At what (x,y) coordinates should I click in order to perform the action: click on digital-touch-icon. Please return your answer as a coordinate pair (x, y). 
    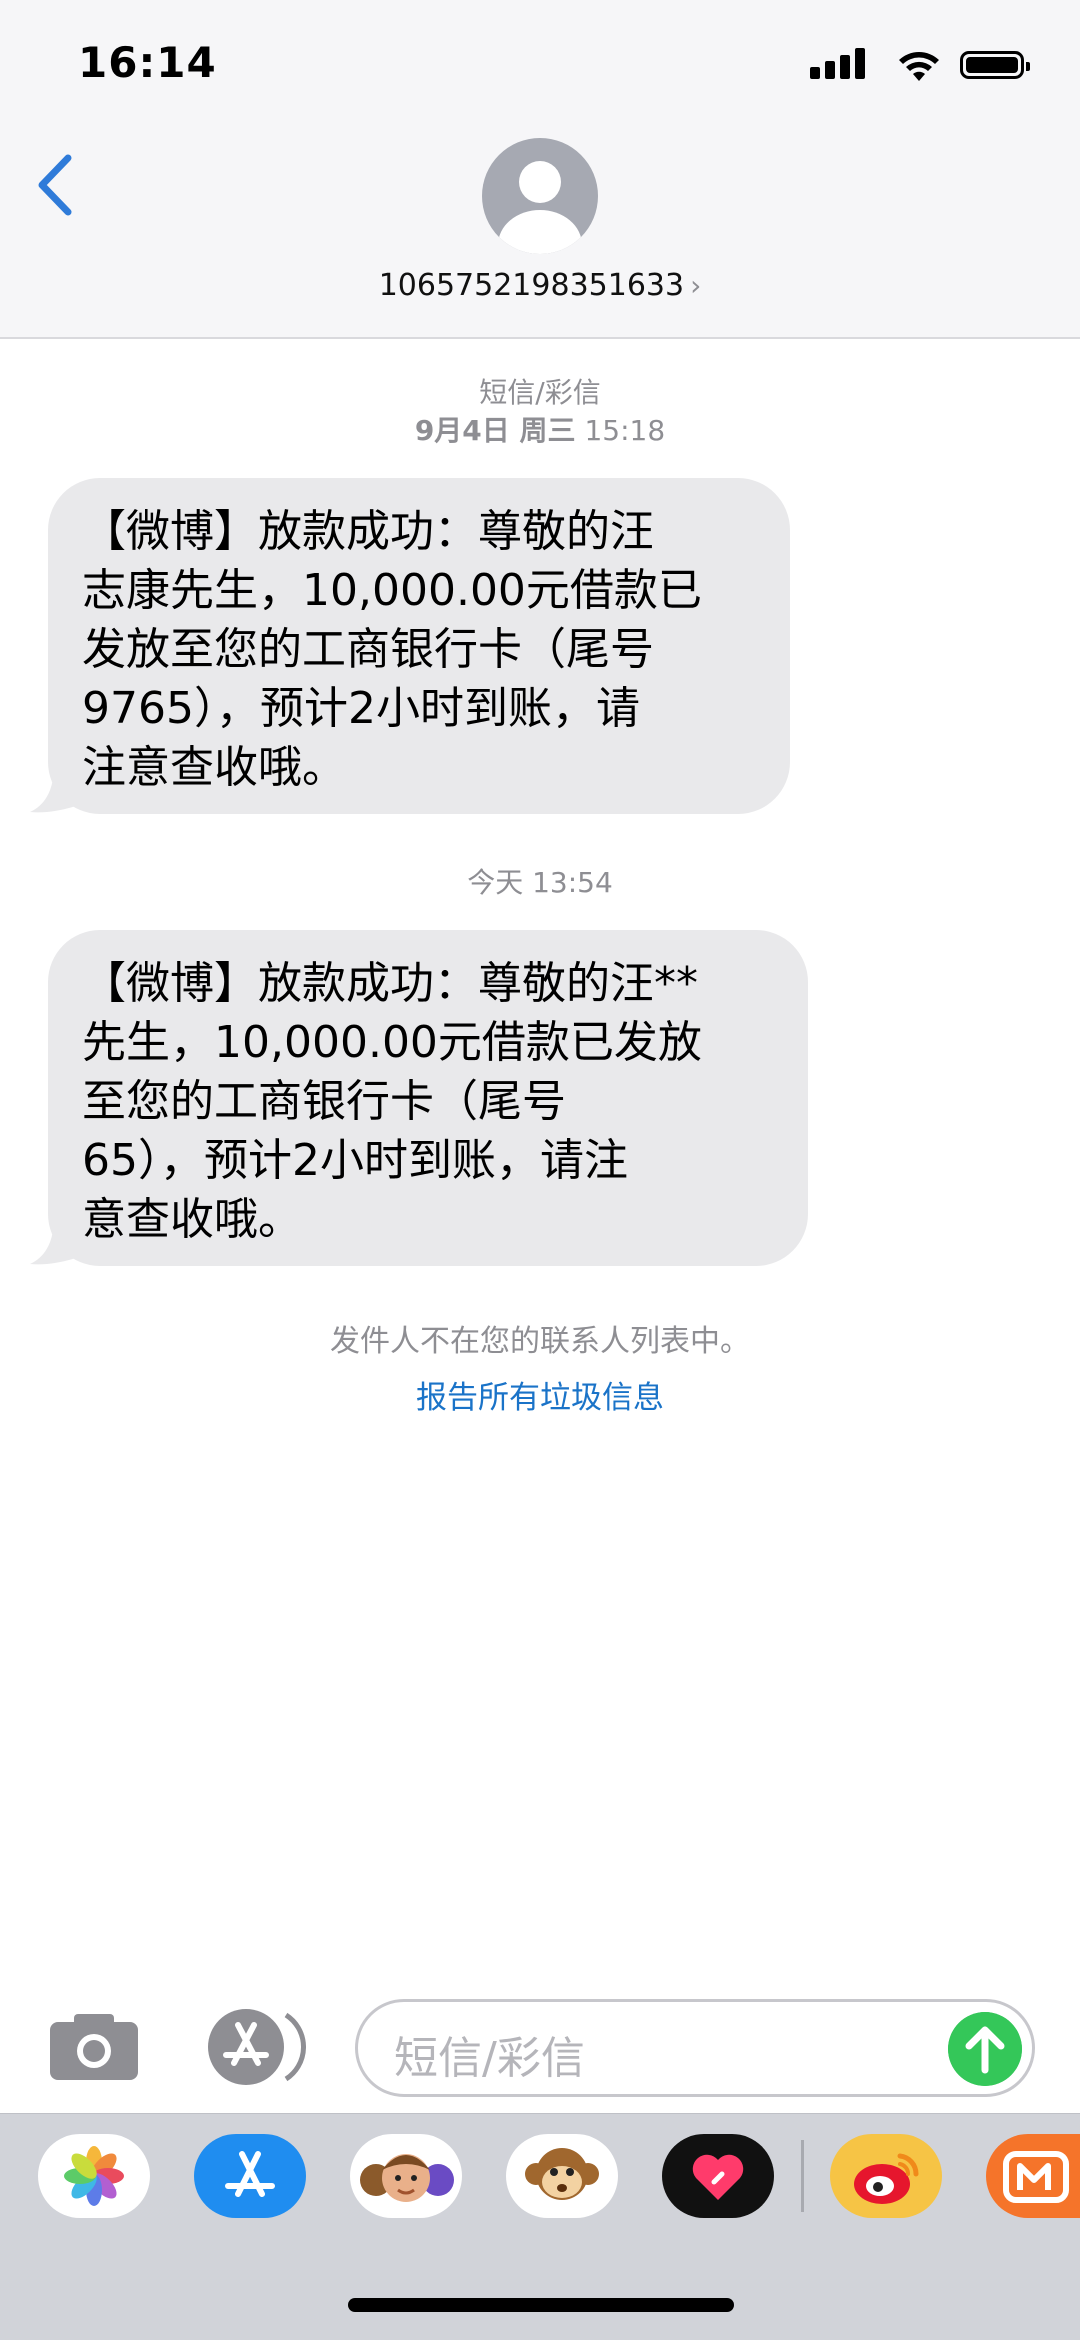
    Looking at the image, I should click on (718, 2176).